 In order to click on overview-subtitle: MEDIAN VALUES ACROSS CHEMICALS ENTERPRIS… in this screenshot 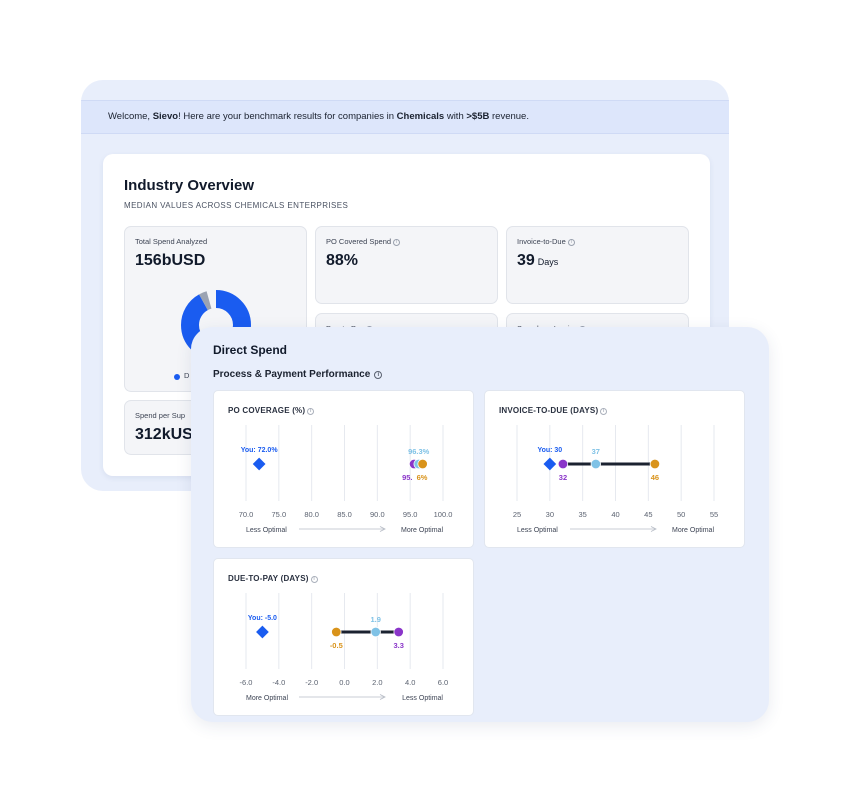, I will do `click(236, 205)`.